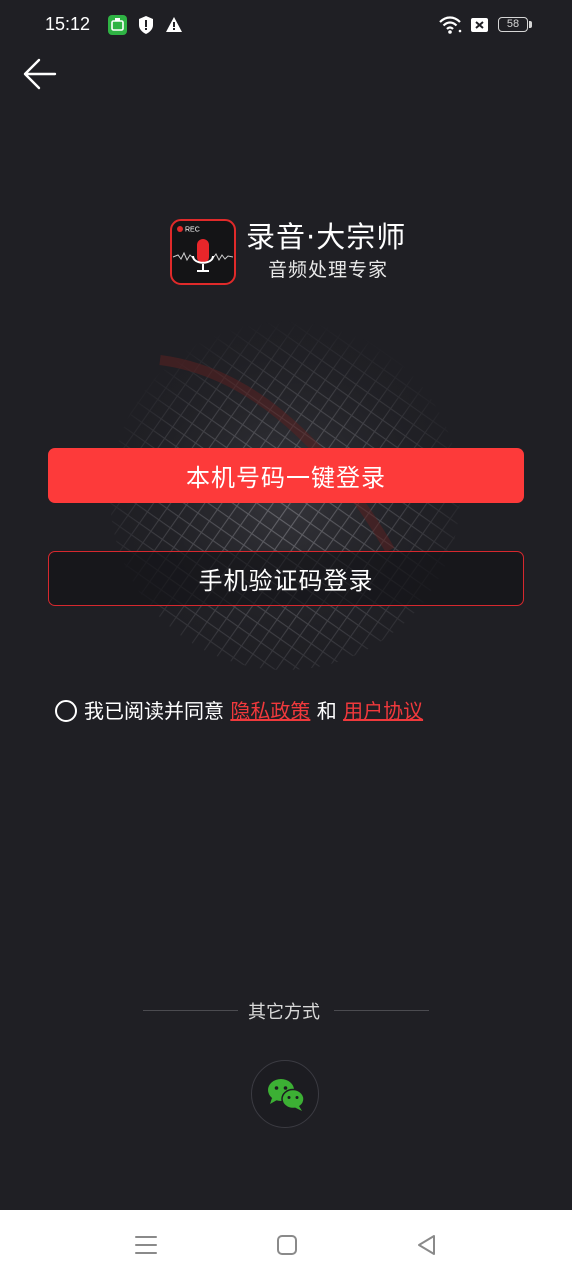 This screenshot has height=1280, width=572. I want to click on divider-right, so click(381, 1010).